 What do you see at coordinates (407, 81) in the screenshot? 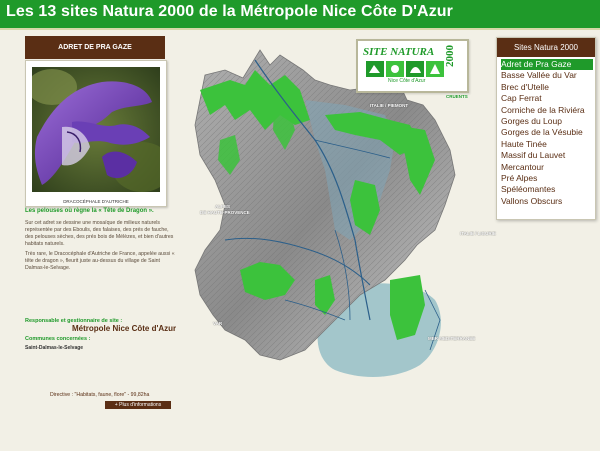
I see `logo-subtitle: Nice Côte d'Azur` at bounding box center [407, 81].